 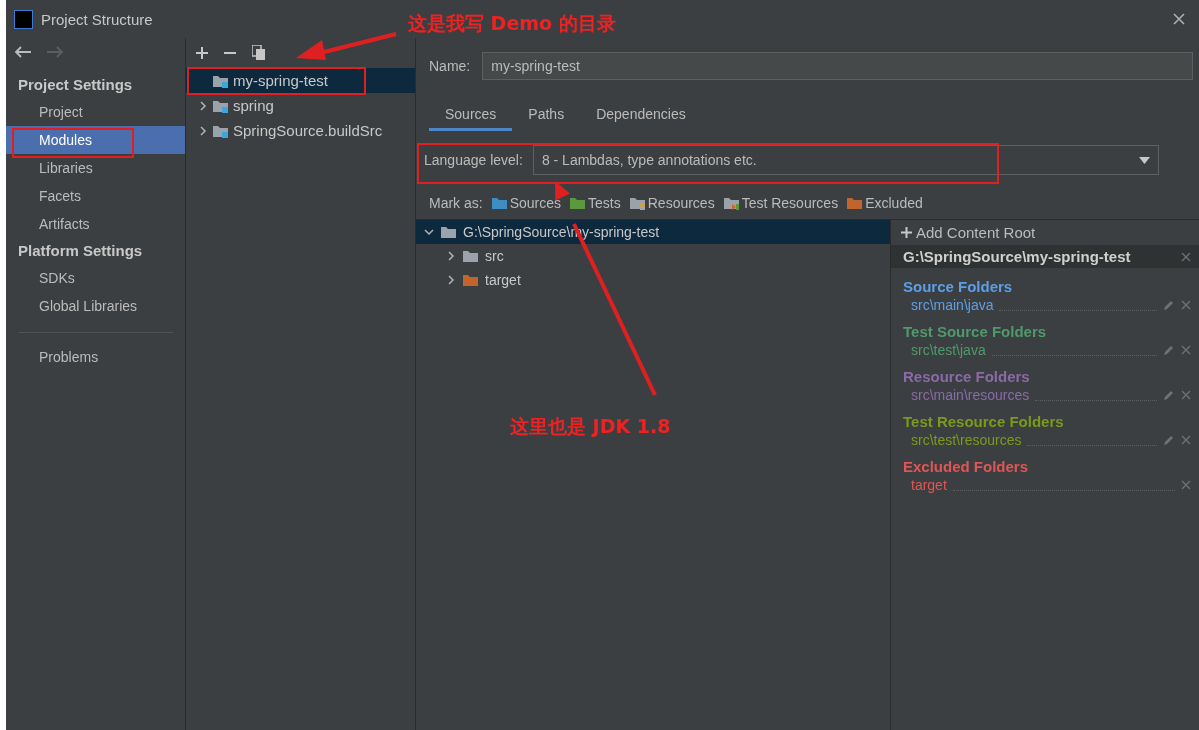 What do you see at coordinates (1186, 256) in the screenshot?
I see `remove-icon` at bounding box center [1186, 256].